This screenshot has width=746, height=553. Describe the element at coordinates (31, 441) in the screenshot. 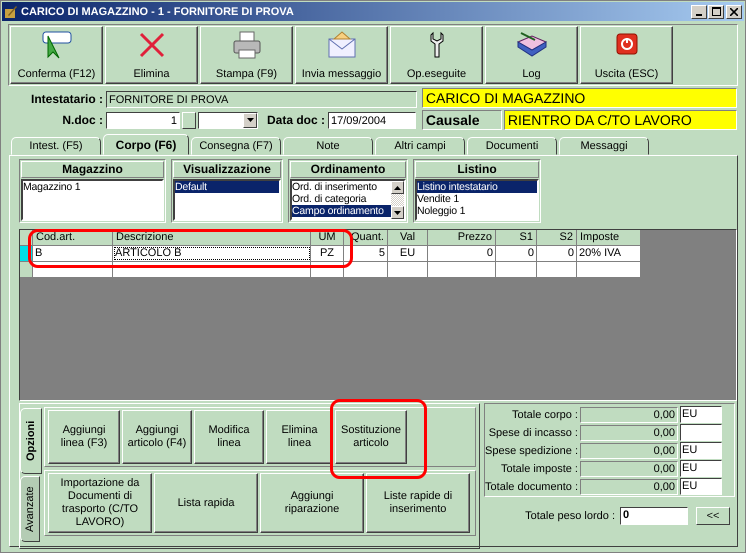

I see `side-tab: Opzioni` at that location.